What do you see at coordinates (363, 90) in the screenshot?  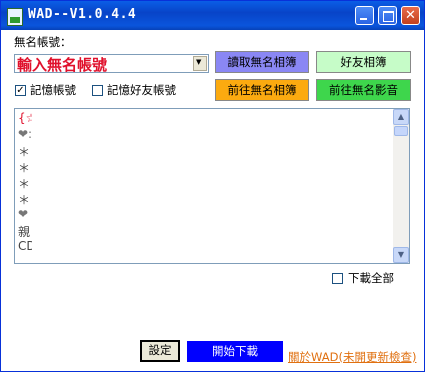 I see `goto-video-button: 前往無名影音` at bounding box center [363, 90].